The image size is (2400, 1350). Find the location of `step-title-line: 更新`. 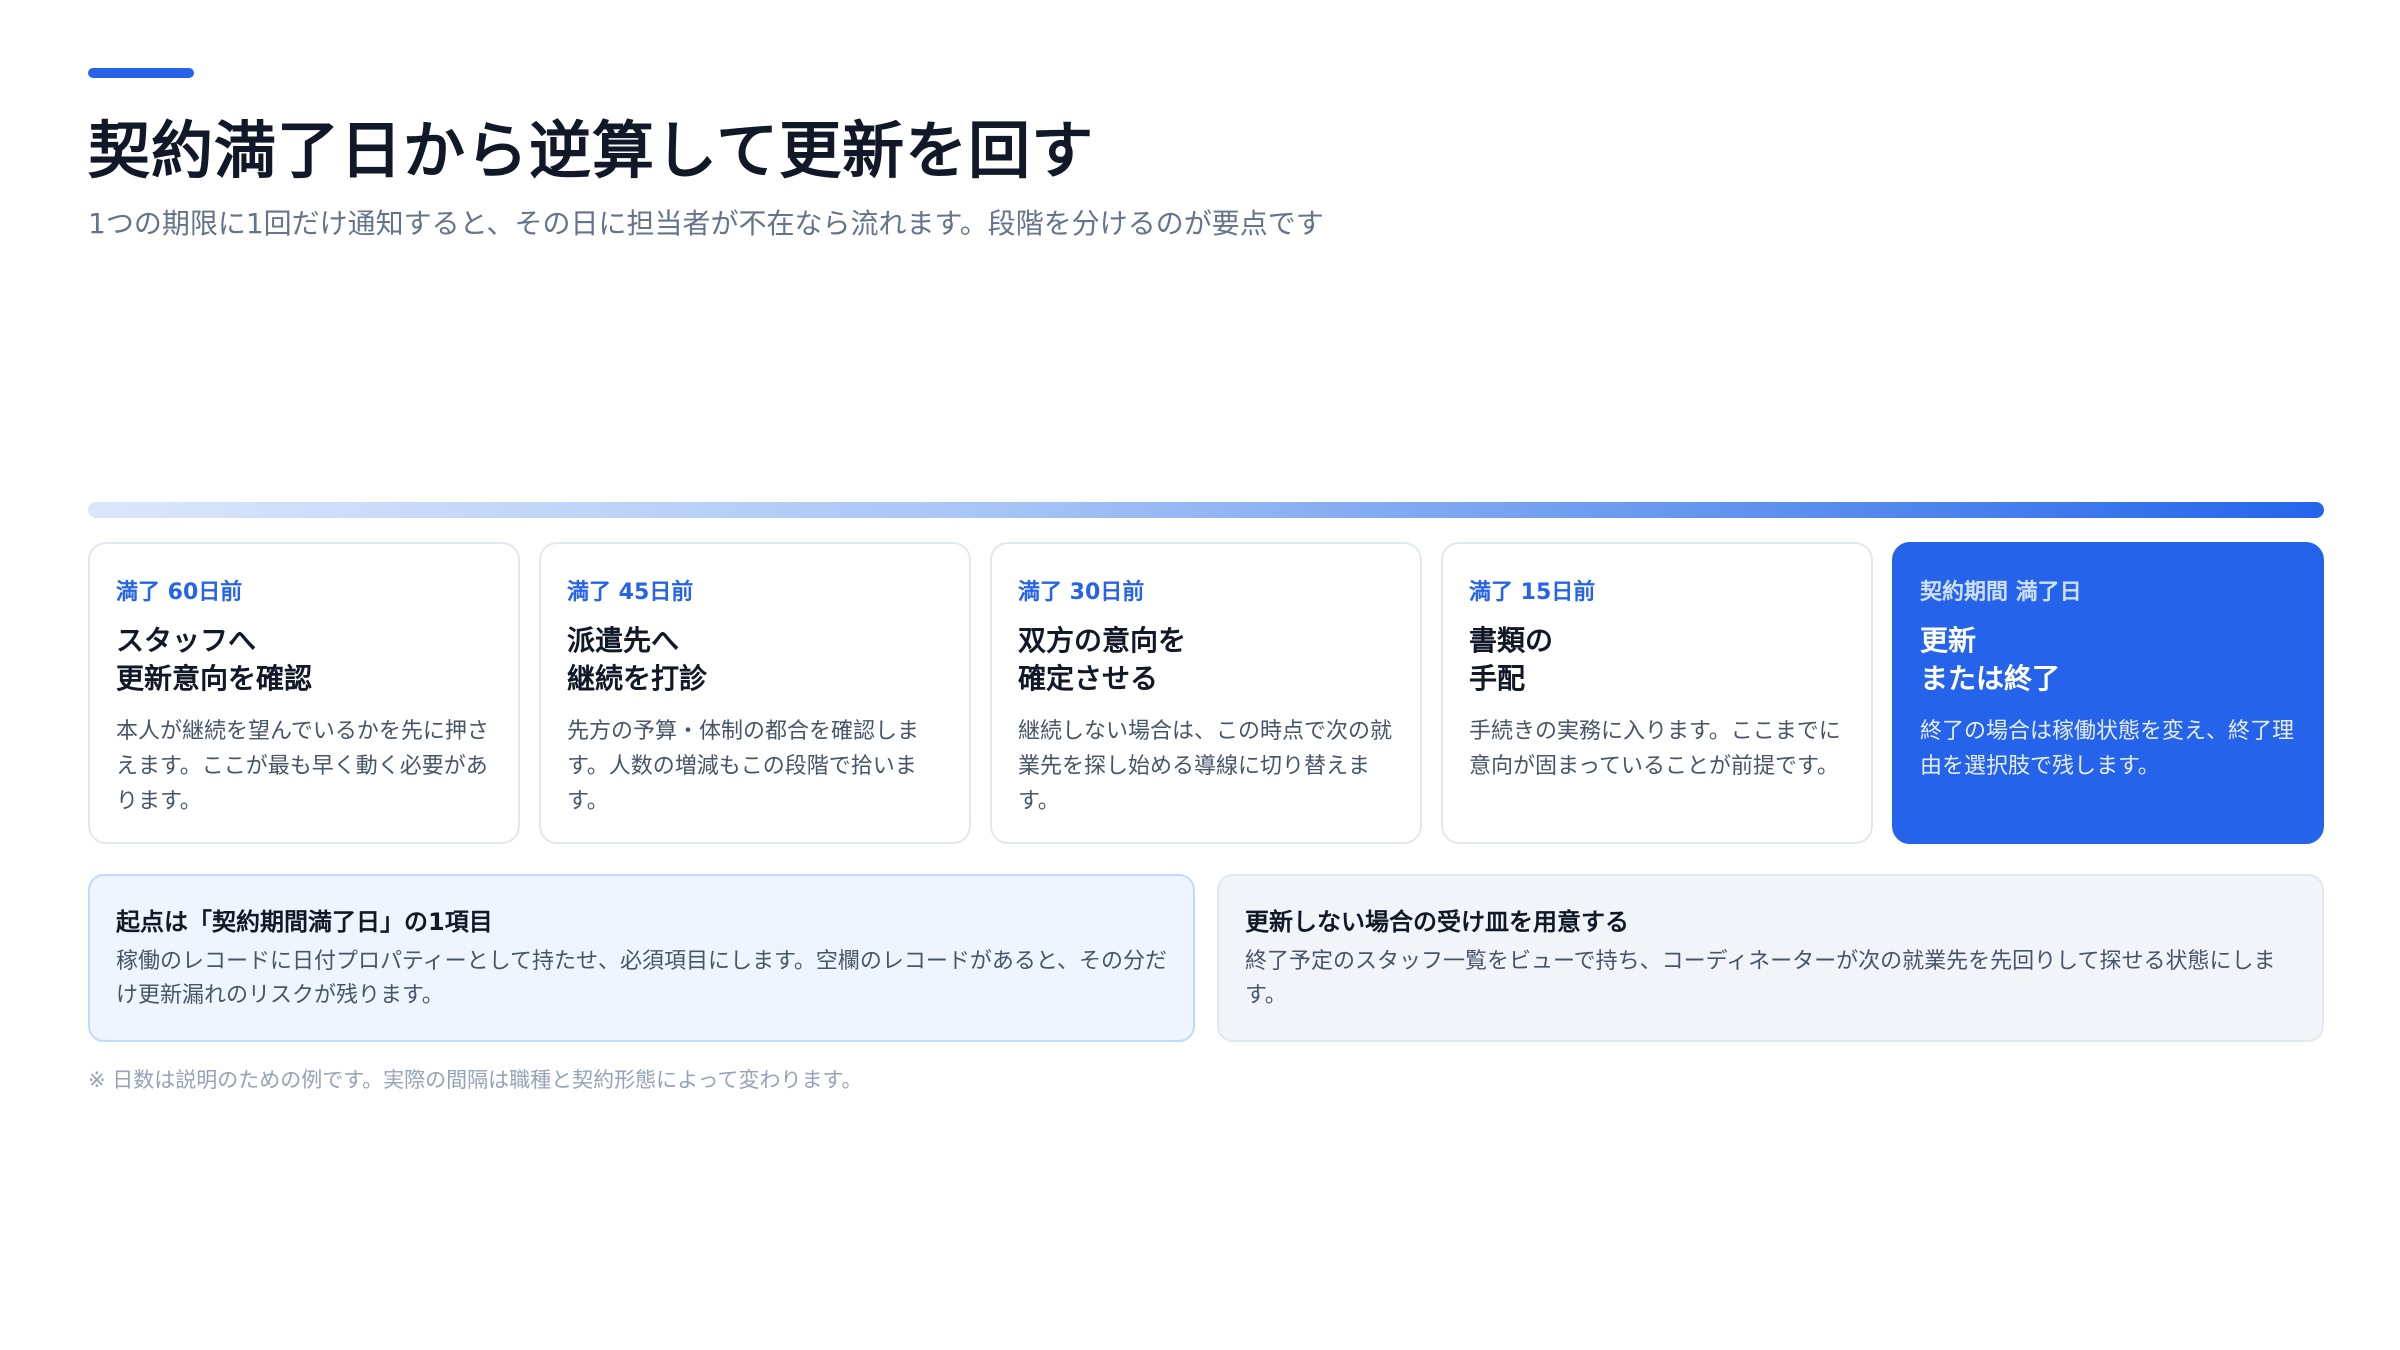

step-title-line: 更新 is located at coordinates (1948, 640).